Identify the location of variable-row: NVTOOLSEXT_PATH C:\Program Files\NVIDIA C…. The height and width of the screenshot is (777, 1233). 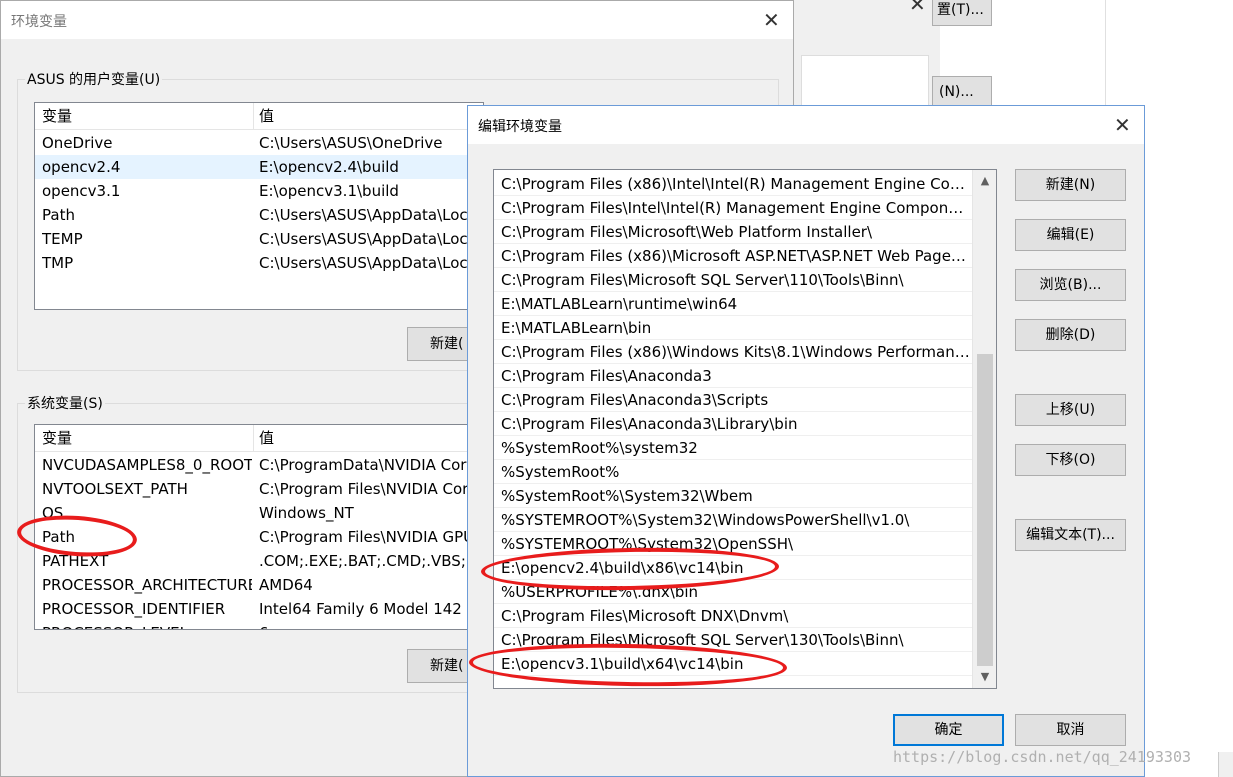
(259, 489).